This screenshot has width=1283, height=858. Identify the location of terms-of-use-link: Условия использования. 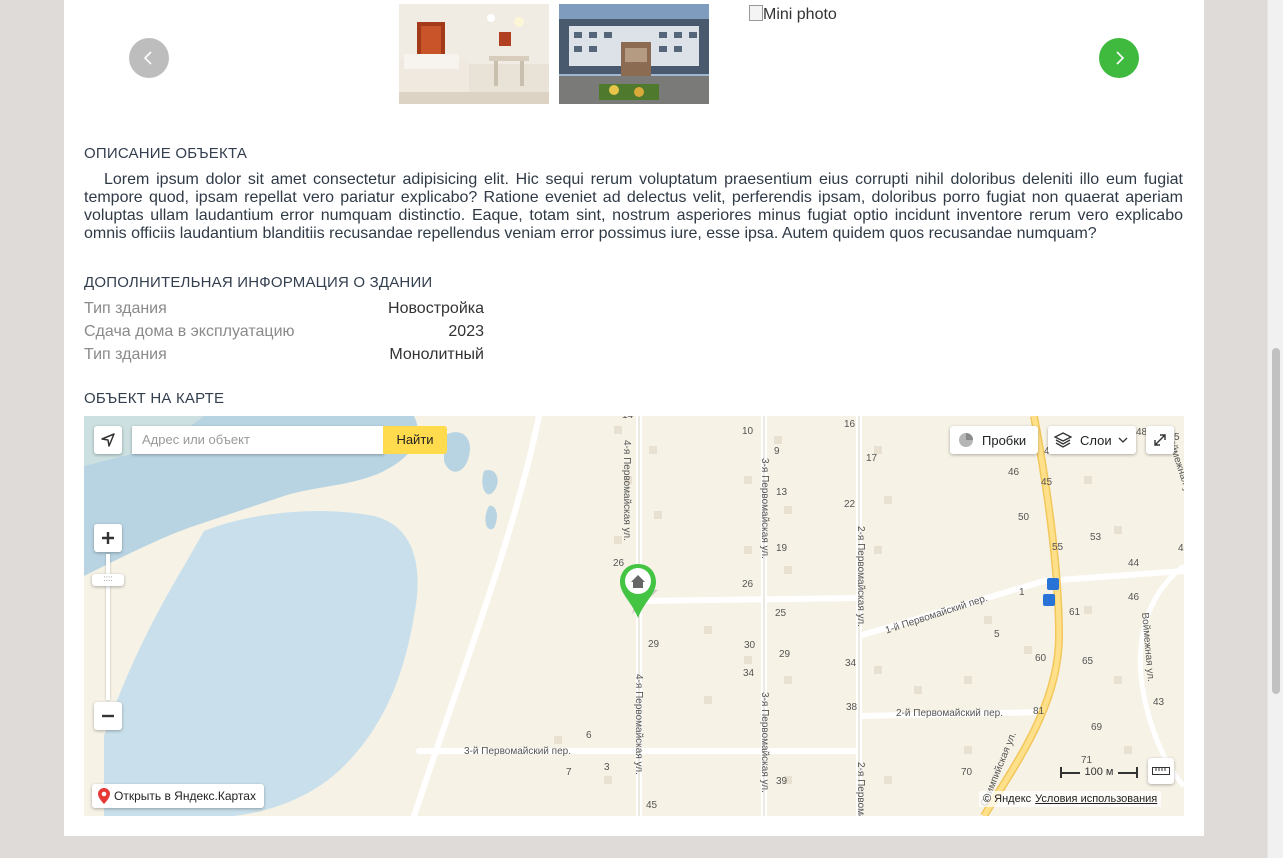
(1096, 799).